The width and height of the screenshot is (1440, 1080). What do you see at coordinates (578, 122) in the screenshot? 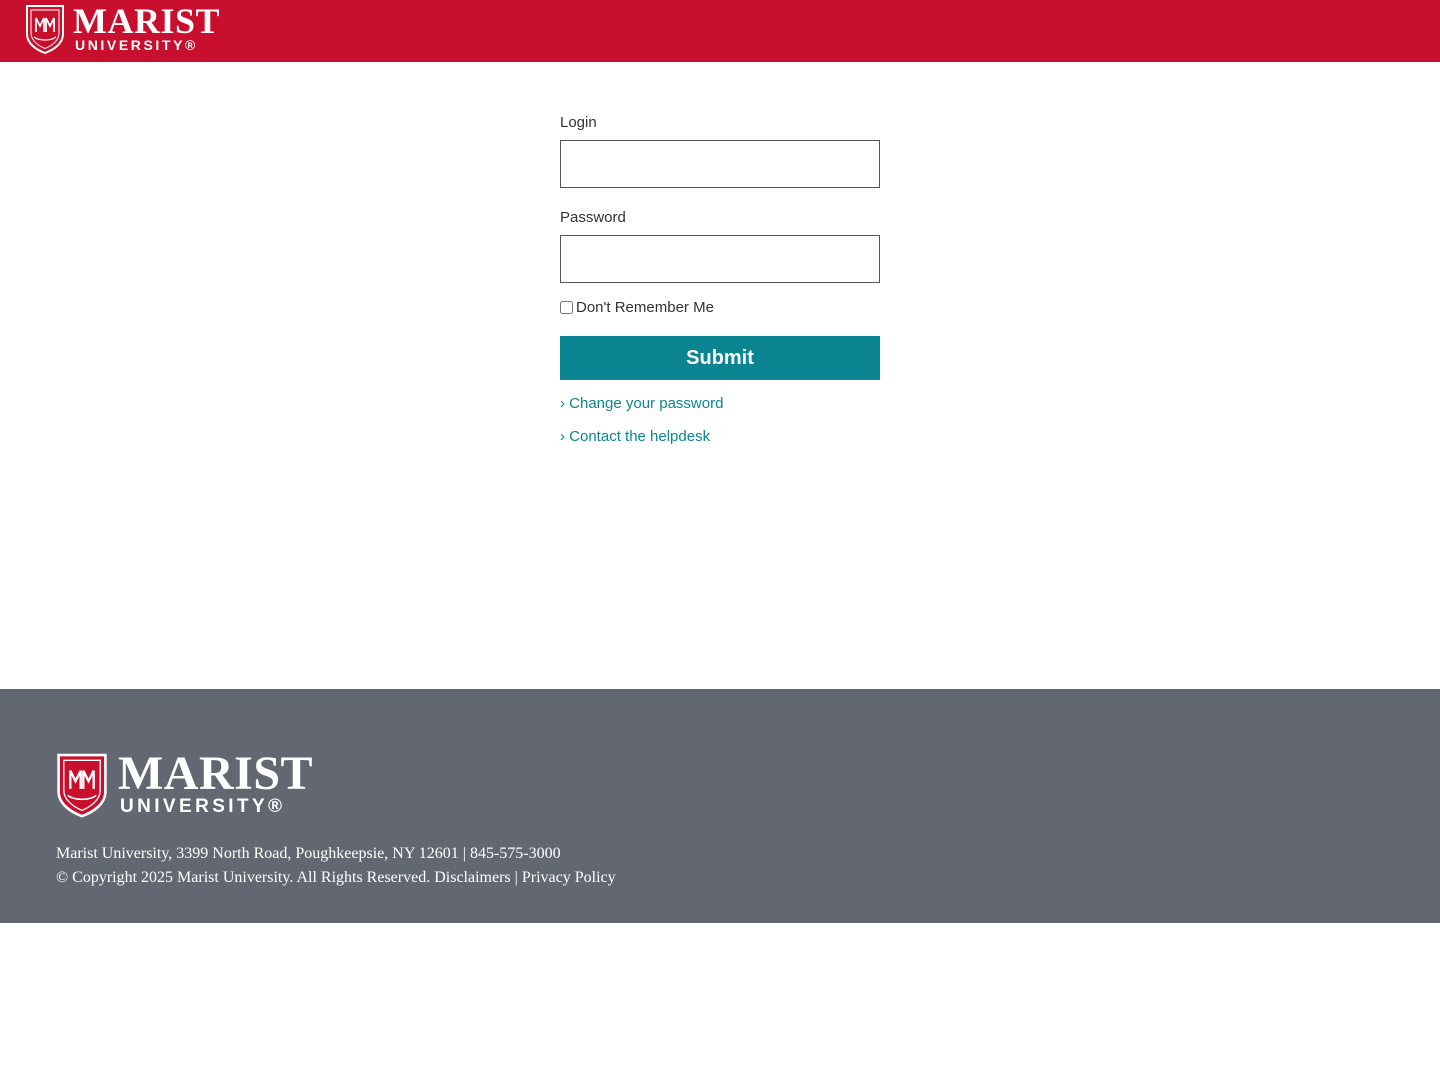
I see `login-label: Login` at bounding box center [578, 122].